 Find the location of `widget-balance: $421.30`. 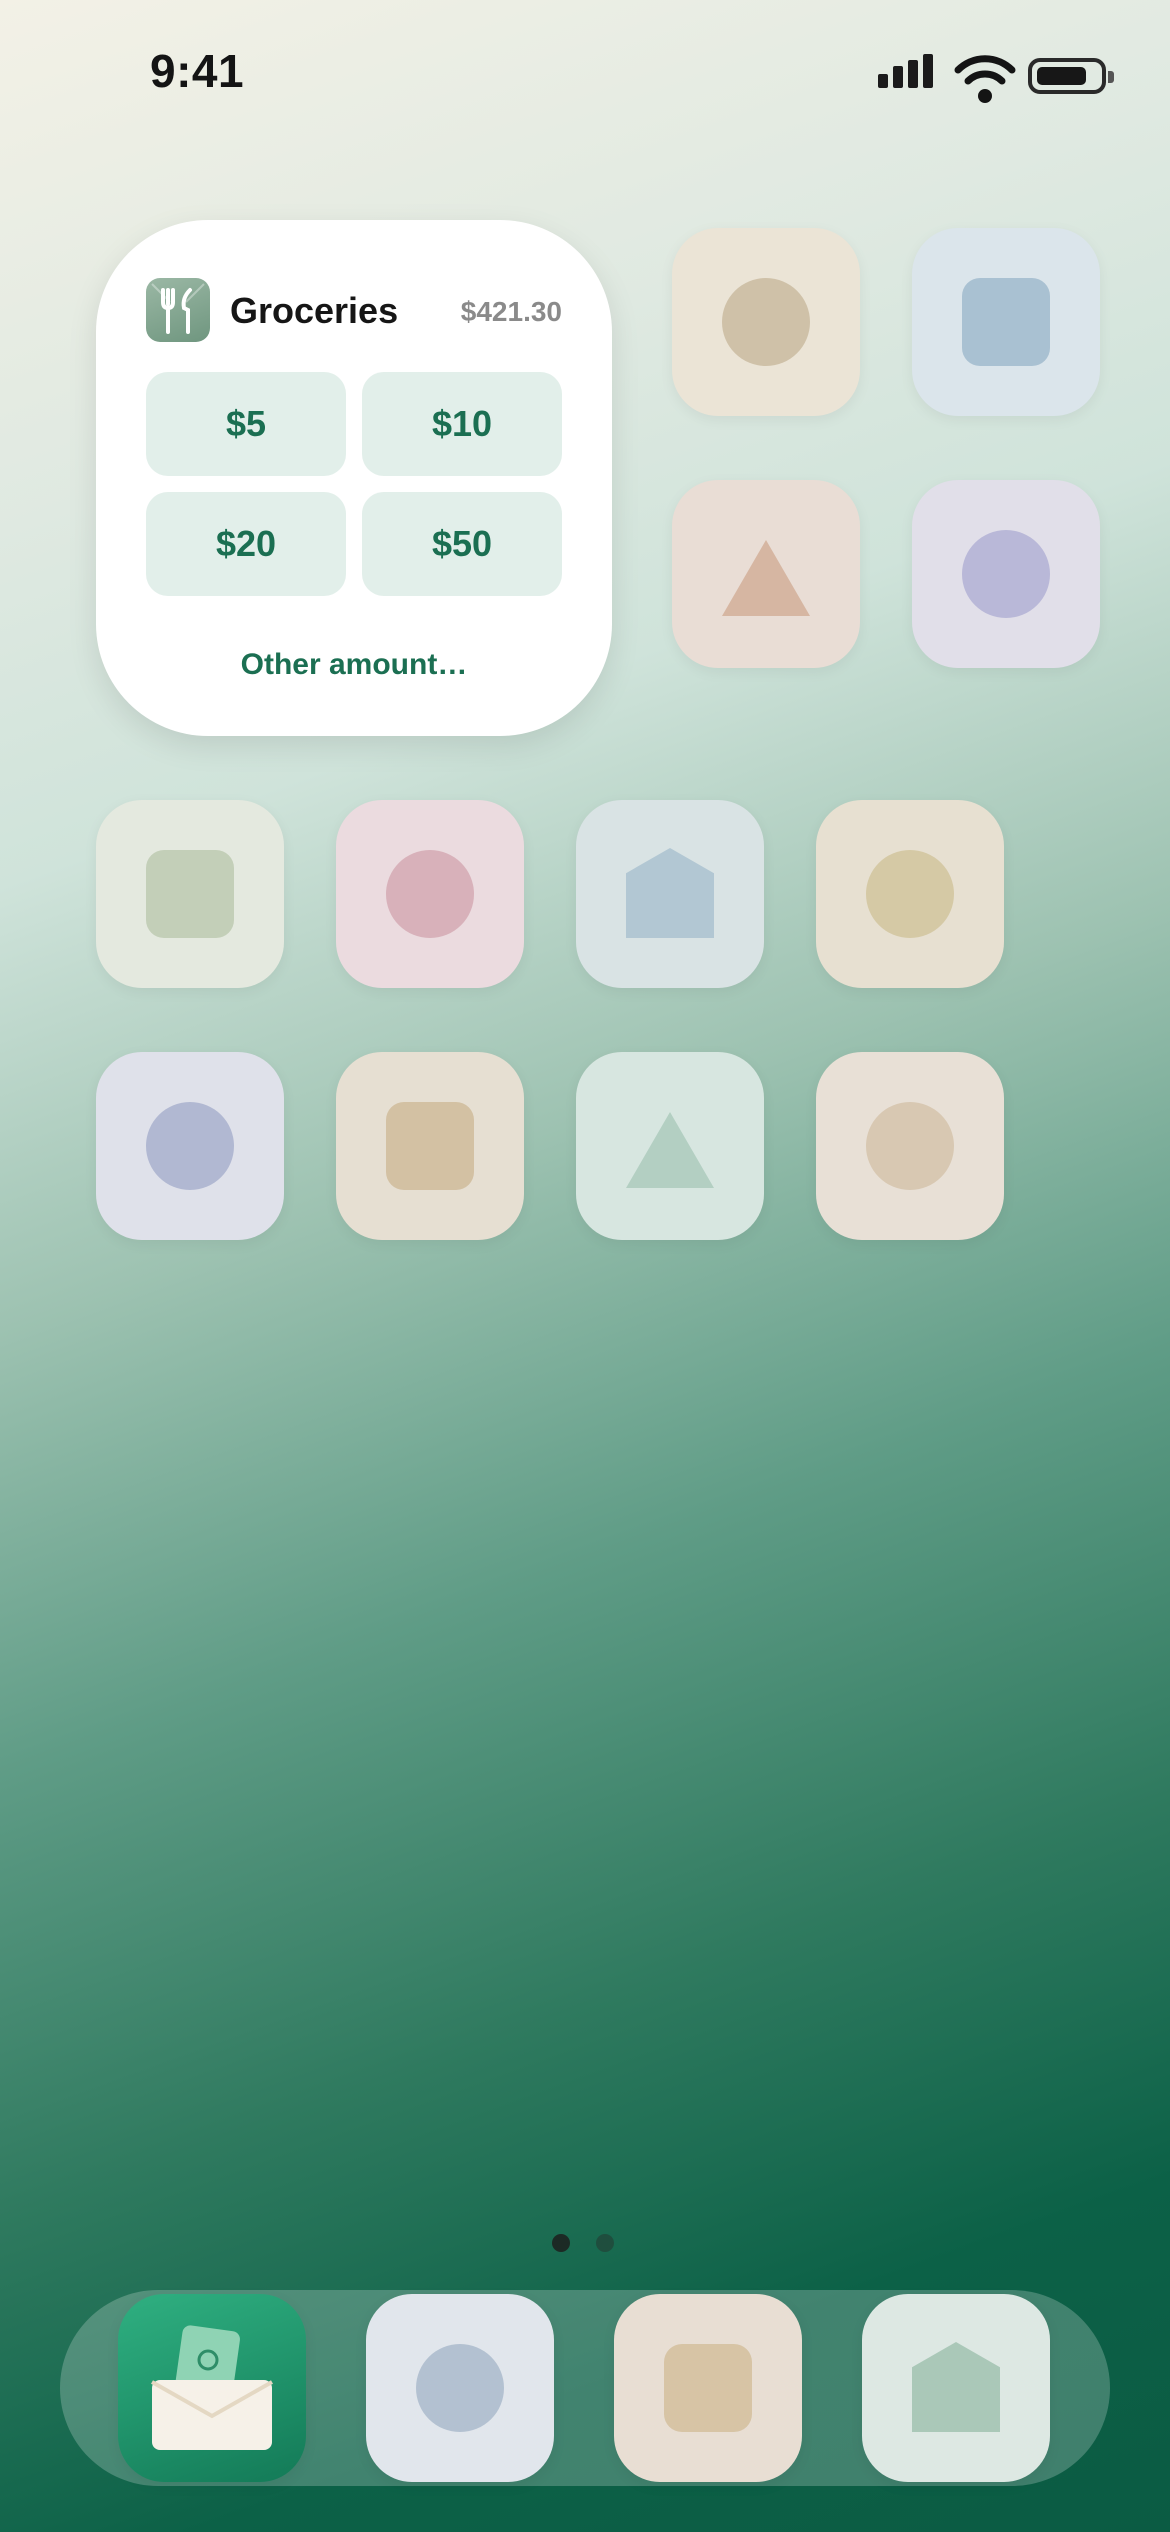

widget-balance: $421.30 is located at coordinates (511, 311).